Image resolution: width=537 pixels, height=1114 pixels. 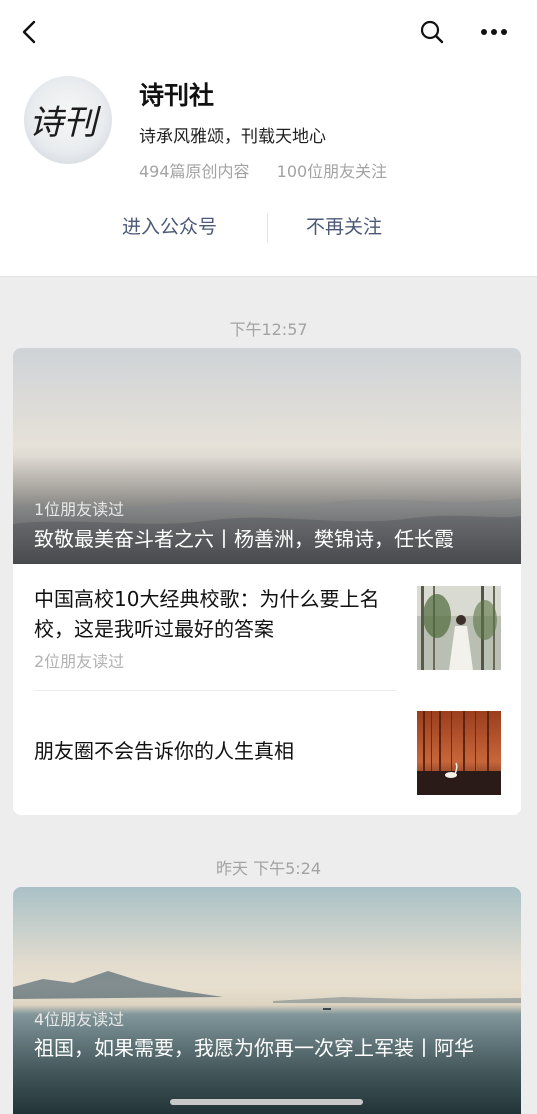 I want to click on more-button, so click(x=494, y=32).